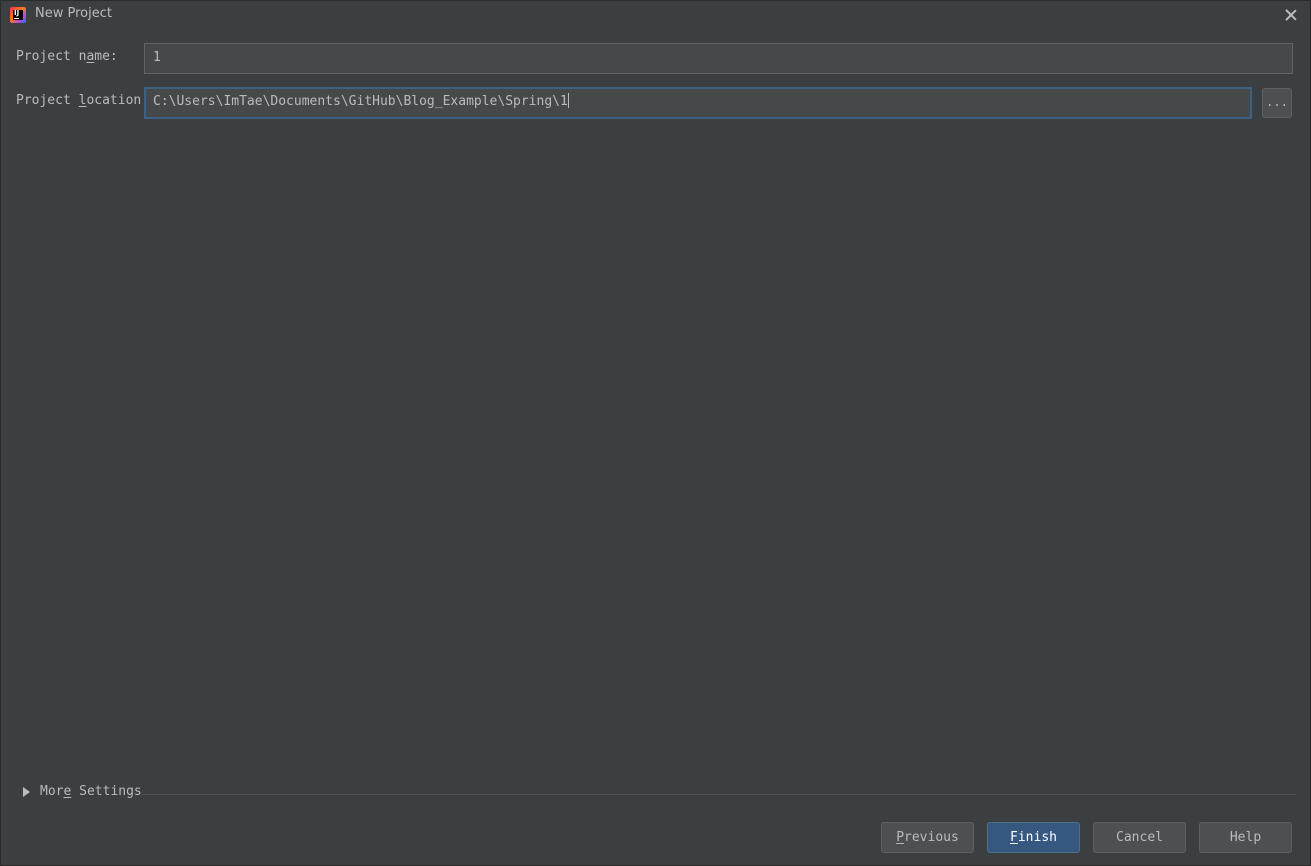 Image resolution: width=1311 pixels, height=866 pixels. Describe the element at coordinates (718, 794) in the screenshot. I see `more-settings-divider` at that location.